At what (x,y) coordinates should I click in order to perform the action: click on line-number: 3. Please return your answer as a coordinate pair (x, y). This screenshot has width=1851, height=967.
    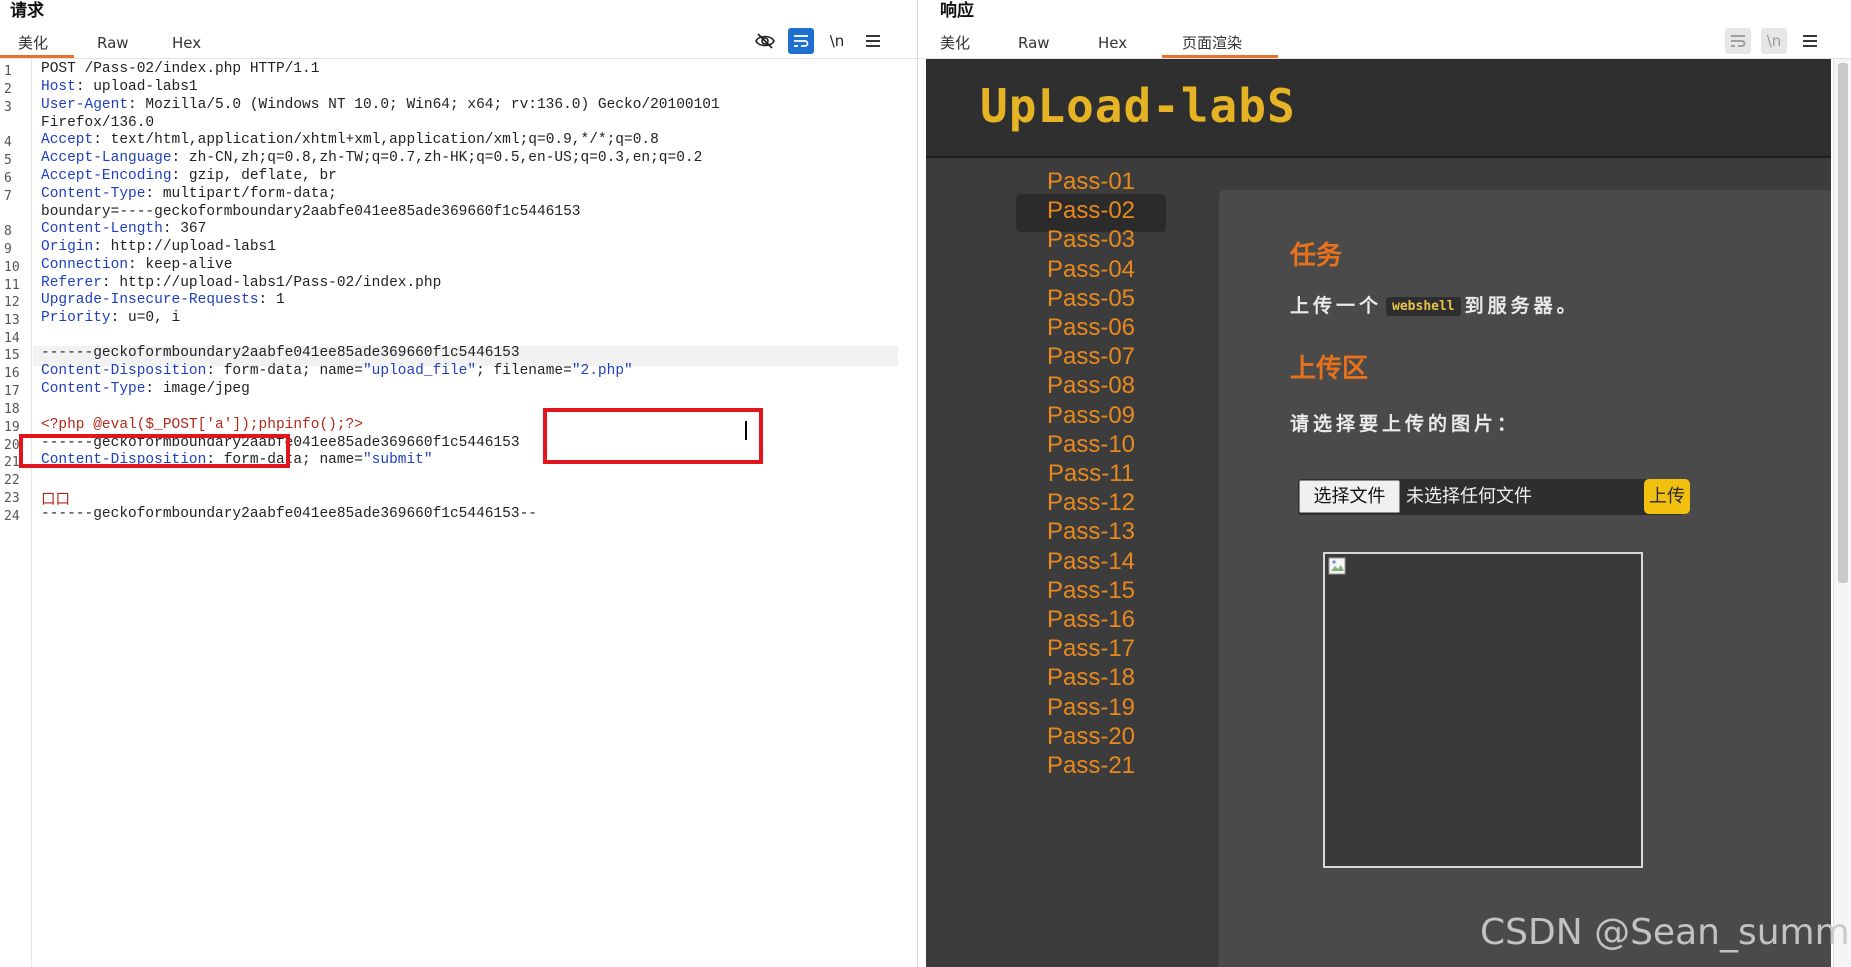
    Looking at the image, I should click on (8, 107).